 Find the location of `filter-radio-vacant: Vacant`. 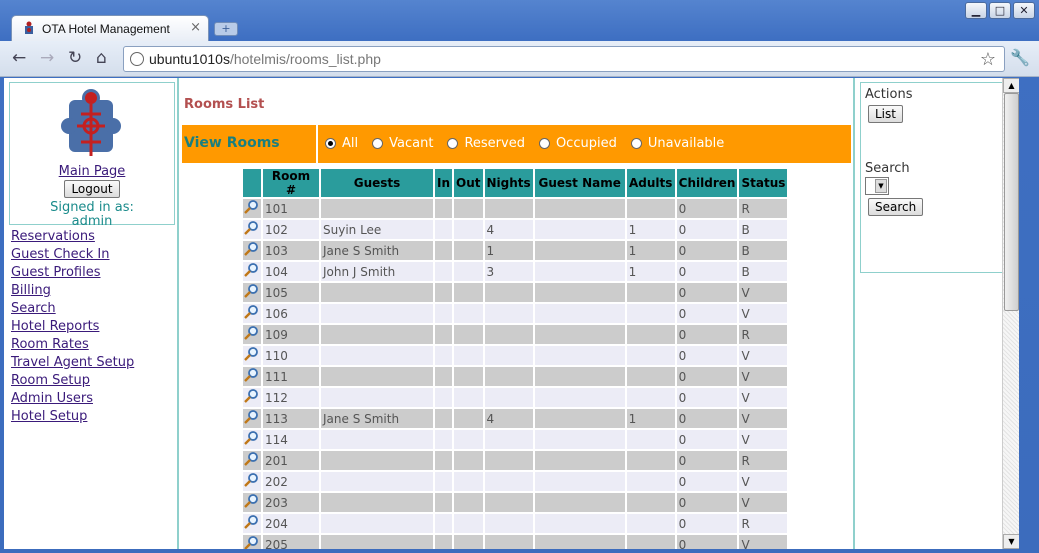

filter-radio-vacant: Vacant is located at coordinates (402, 143).